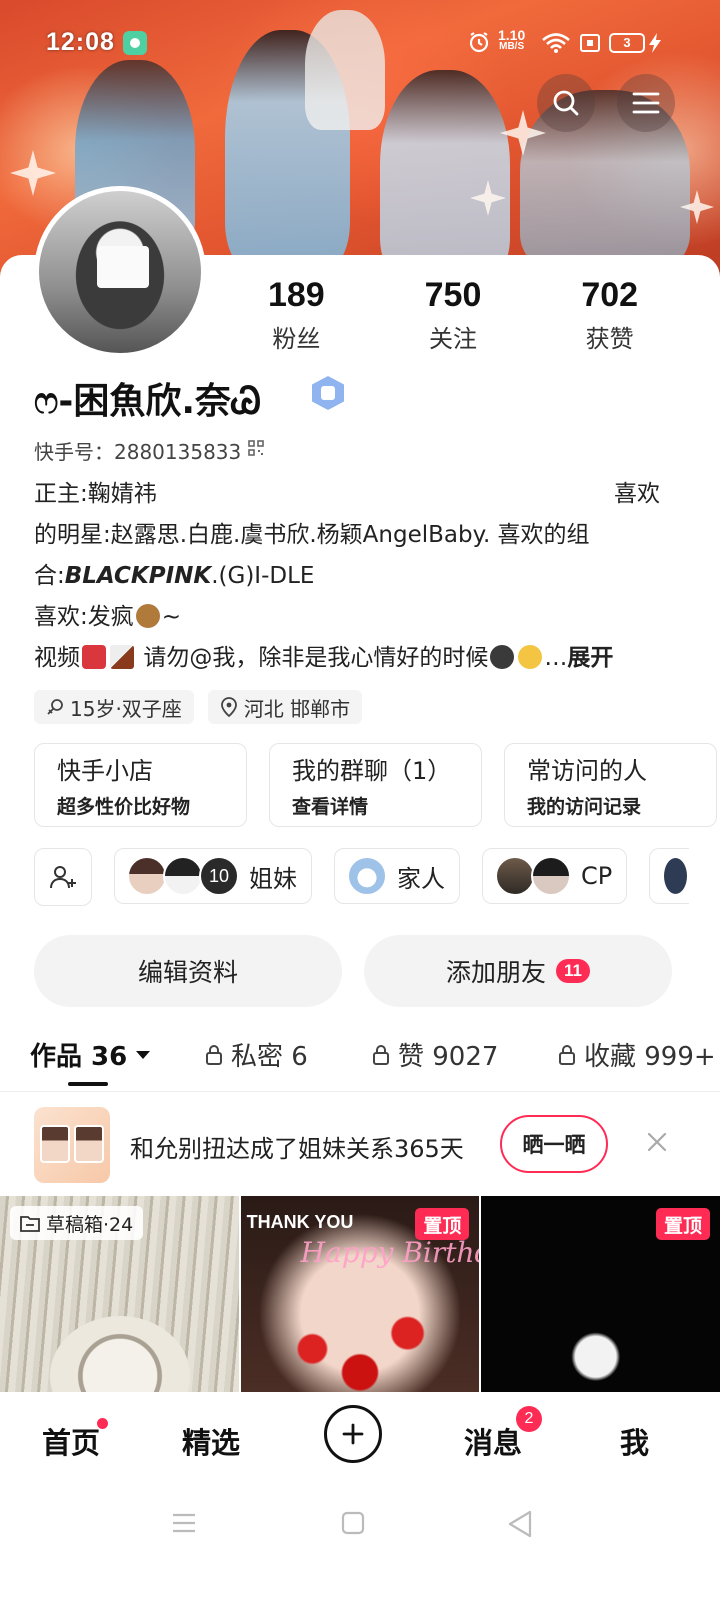 Image resolution: width=720 pixels, height=1600 pixels. I want to click on back-icon, so click(520, 1524).